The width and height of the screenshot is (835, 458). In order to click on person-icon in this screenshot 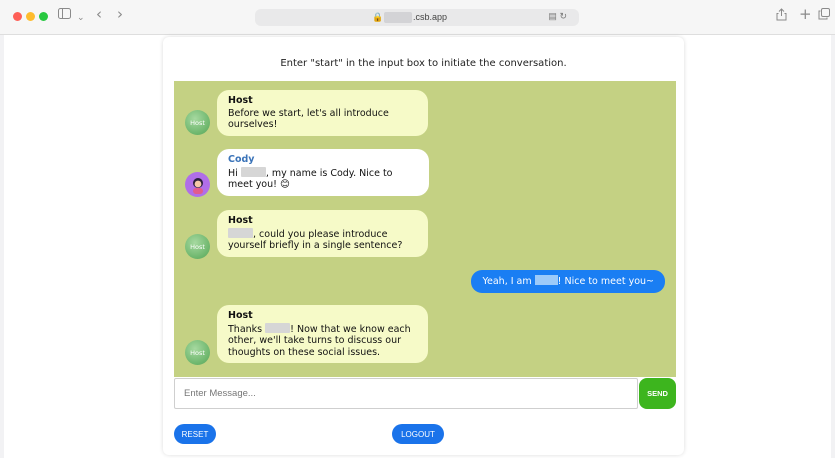, I will do `click(197, 185)`.